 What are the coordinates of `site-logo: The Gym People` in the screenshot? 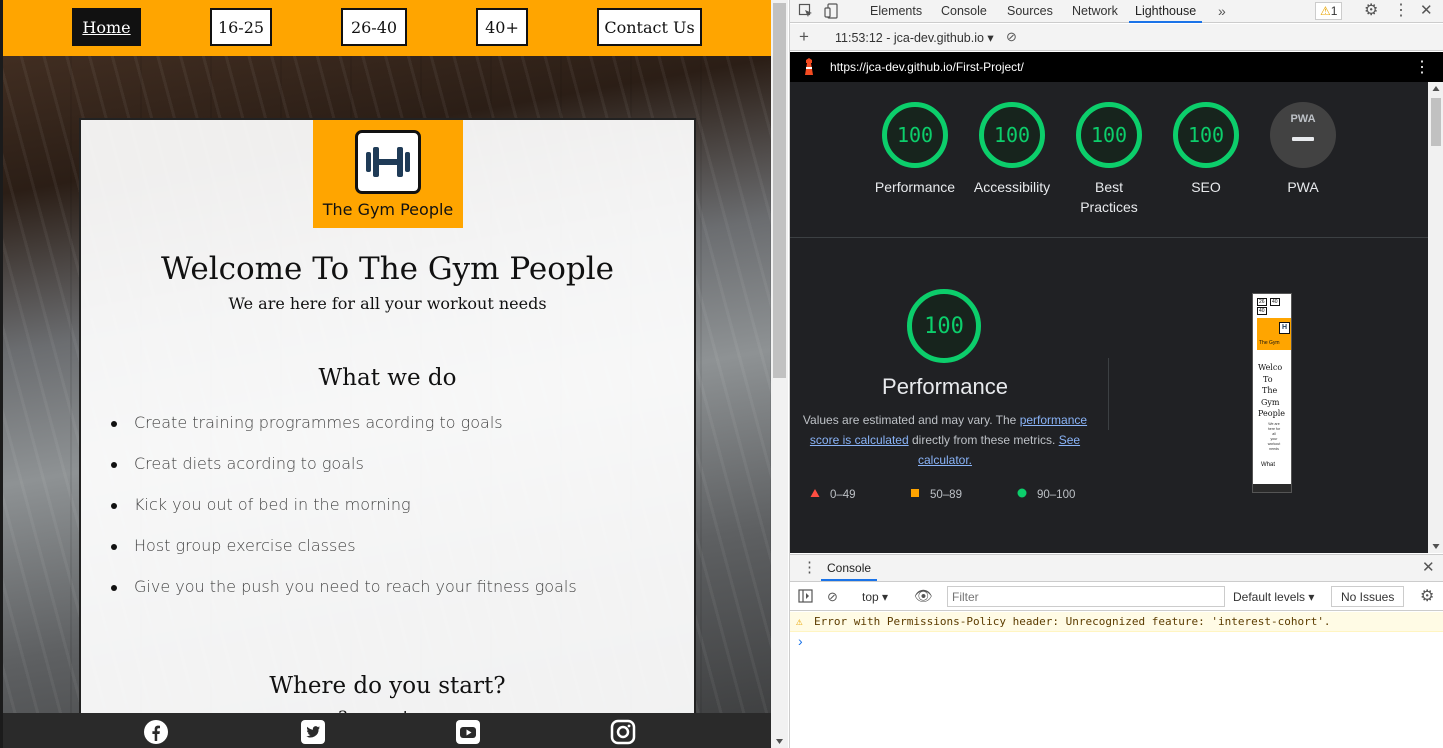 It's located at (388, 174).